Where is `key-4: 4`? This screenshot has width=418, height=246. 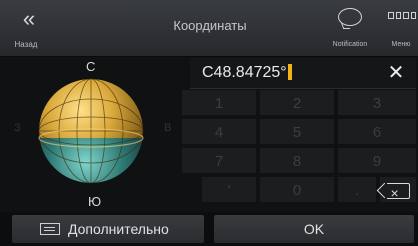 key-4: 4 is located at coordinates (220, 132).